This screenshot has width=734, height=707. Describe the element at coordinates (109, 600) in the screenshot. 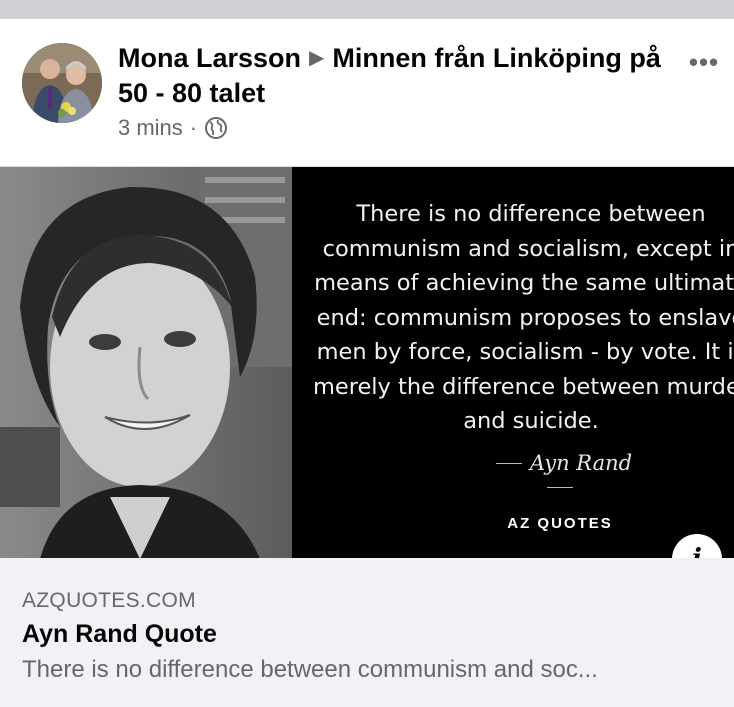

I see `link-domain: AZQUOTES.COM` at that location.